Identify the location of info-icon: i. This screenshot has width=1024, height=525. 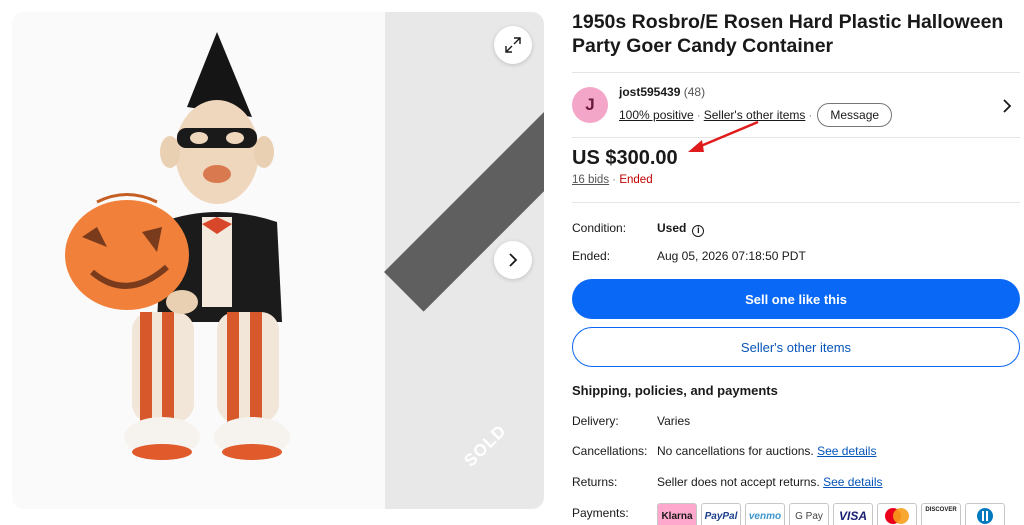
(698, 231).